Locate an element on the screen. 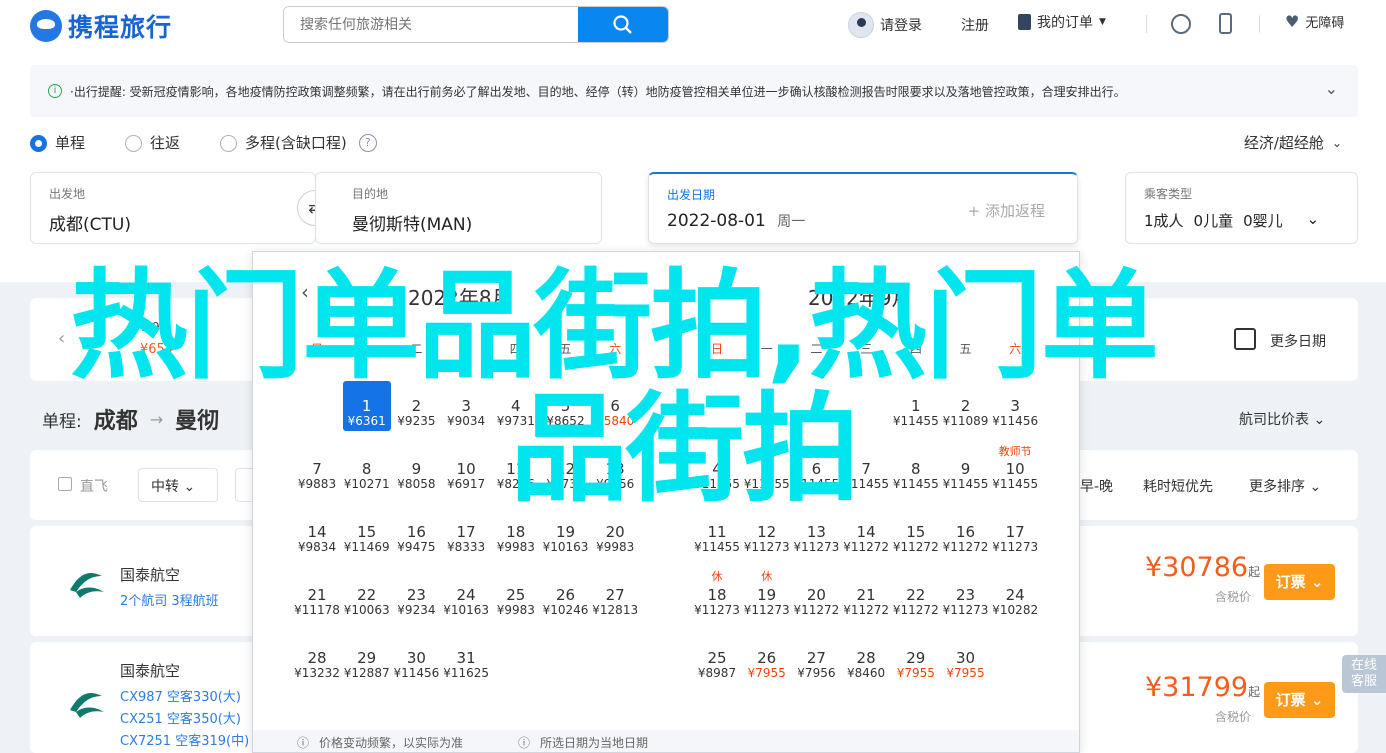 The height and width of the screenshot is (753, 1386). calendar-day: 24 ¥10163 is located at coordinates (466, 601).